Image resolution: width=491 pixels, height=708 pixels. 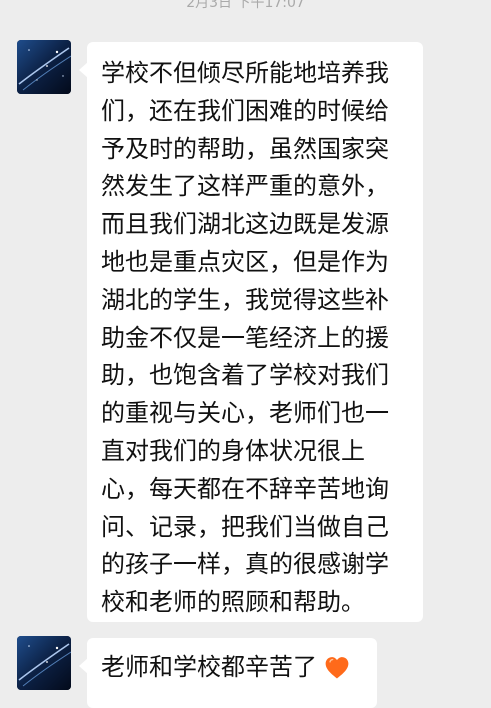 I want to click on message-bubble: 老师和学校都辛苦了, so click(x=228, y=673).